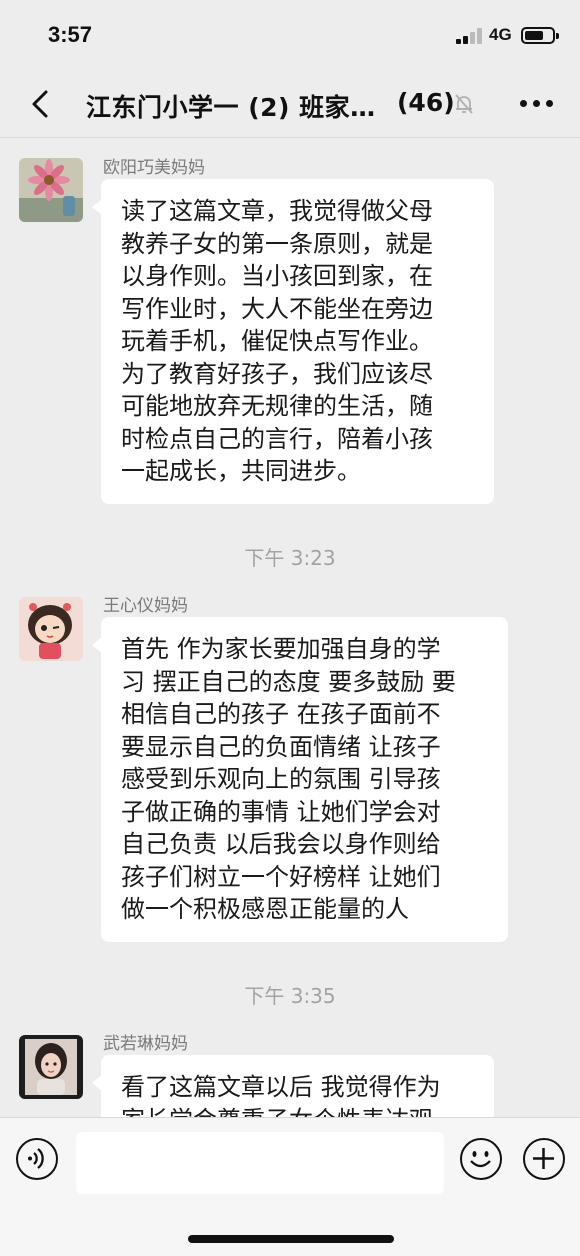 The image size is (580, 1256). What do you see at coordinates (290, 558) in the screenshot?
I see `timestamp: 下午 3:23` at bounding box center [290, 558].